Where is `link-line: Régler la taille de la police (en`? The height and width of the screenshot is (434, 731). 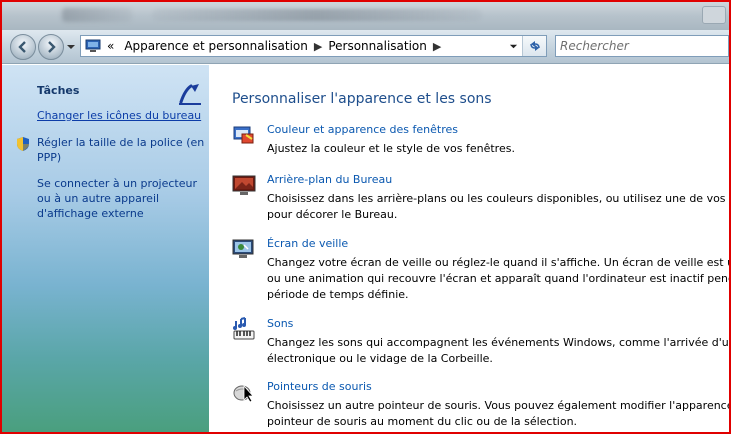
link-line: Régler la taille de la police (en is located at coordinates (121, 142).